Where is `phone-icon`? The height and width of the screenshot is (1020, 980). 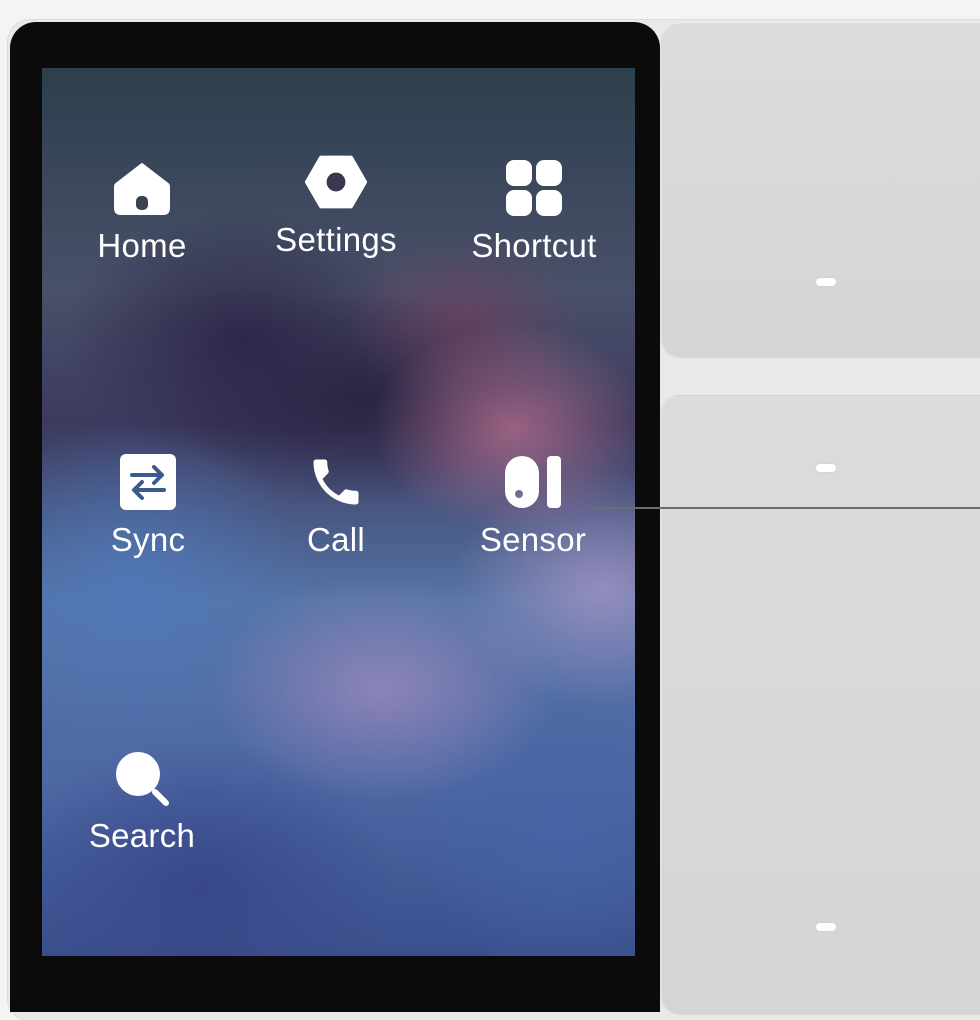 phone-icon is located at coordinates (336, 482).